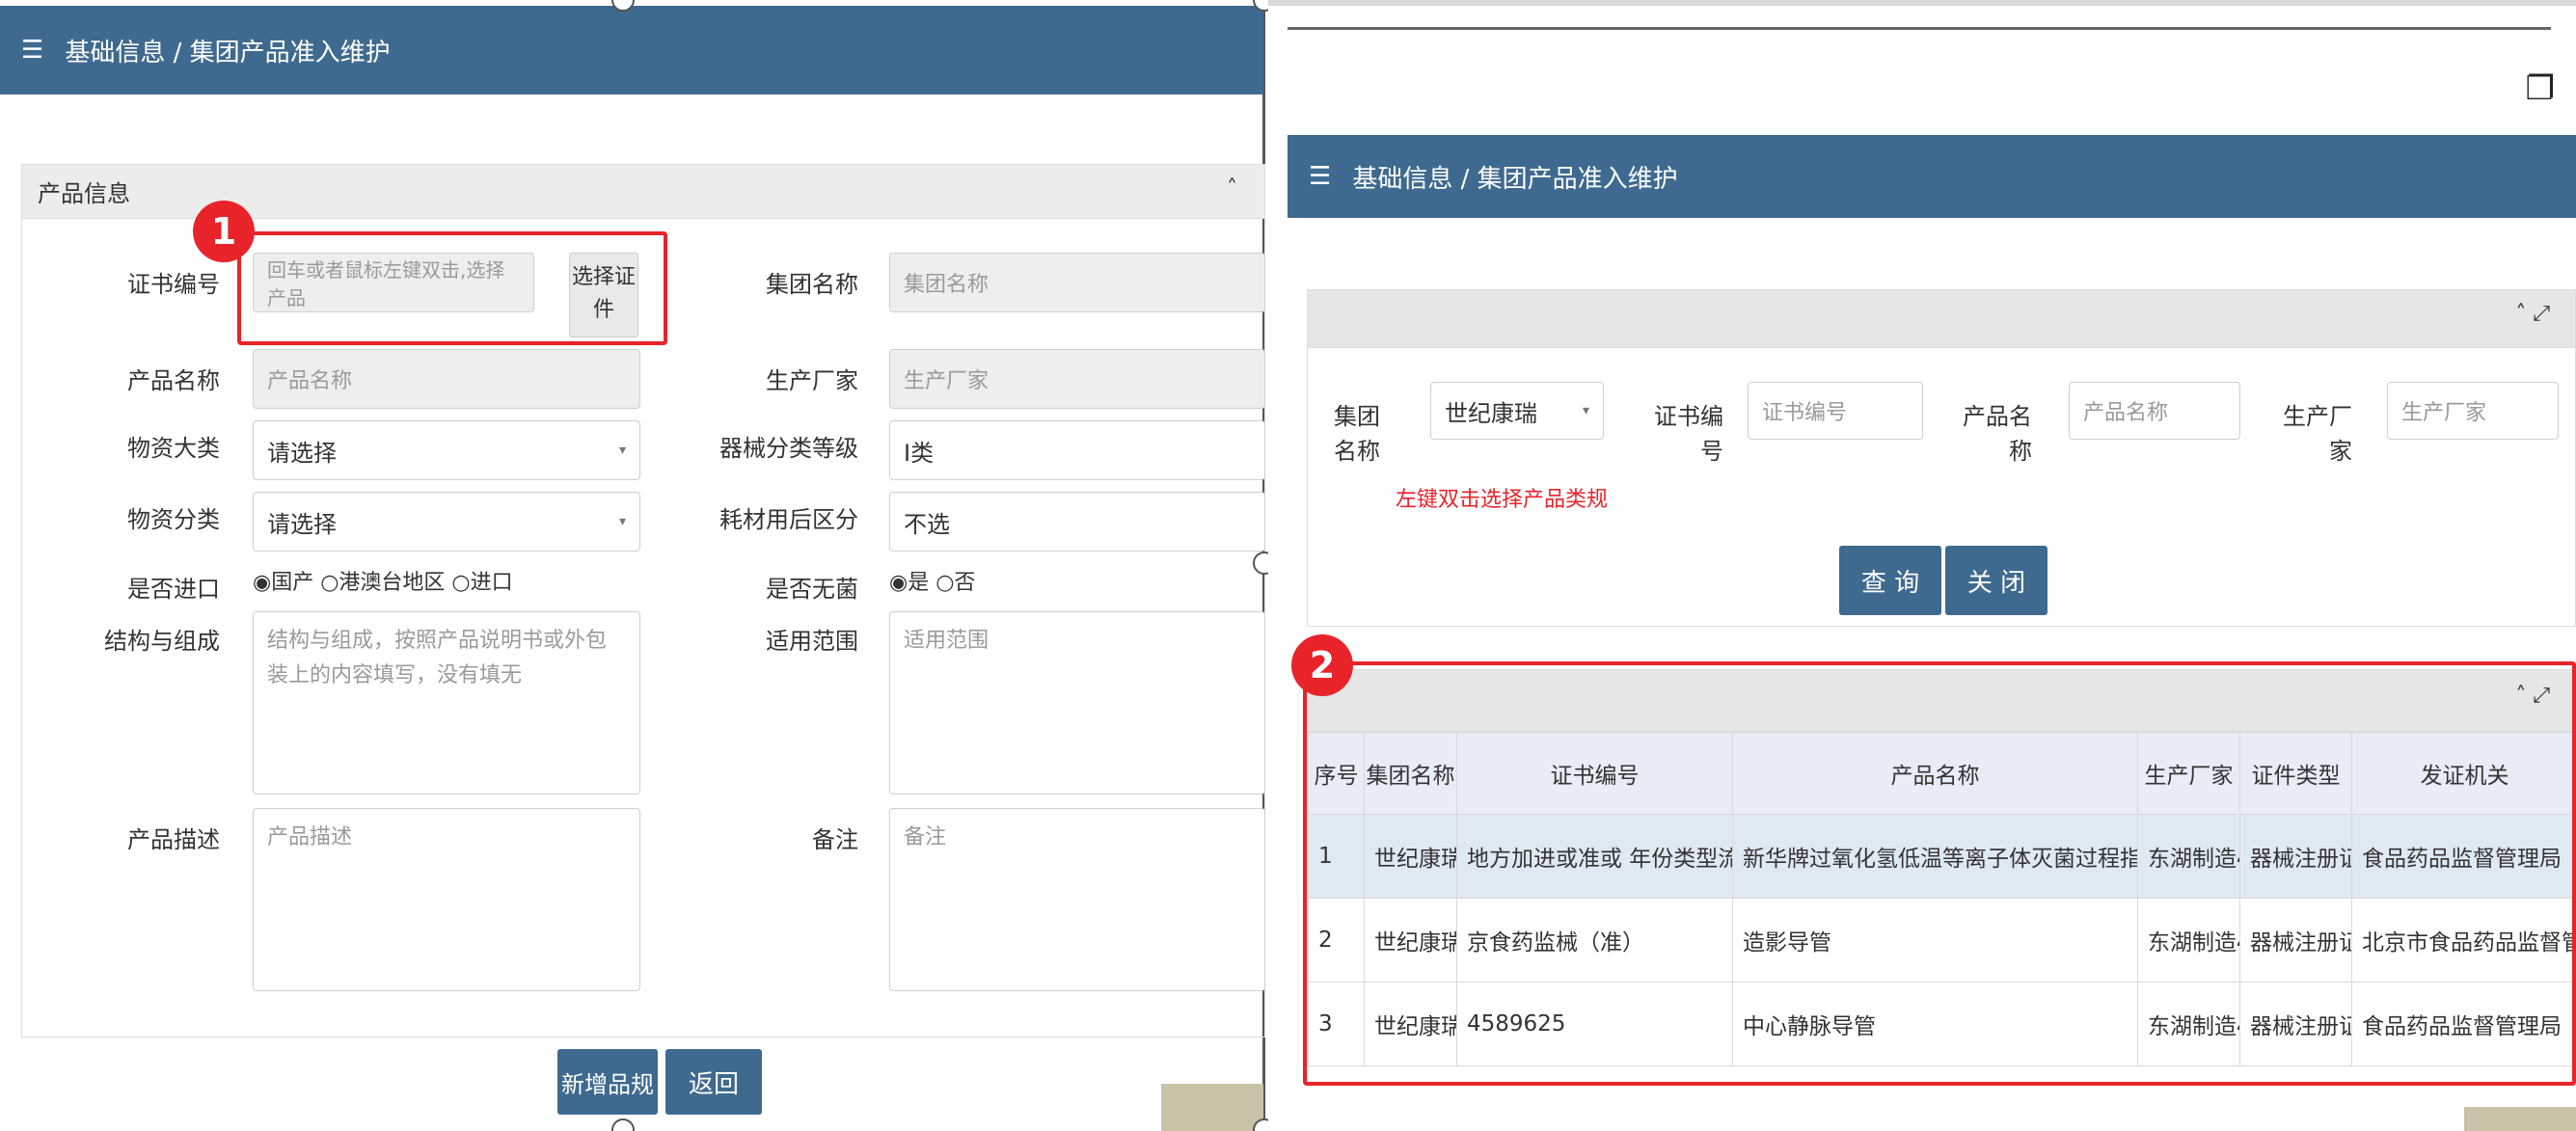 The image size is (2576, 1131). Describe the element at coordinates (1077, 522) in the screenshot. I see `consumable-split-select: 不选` at that location.